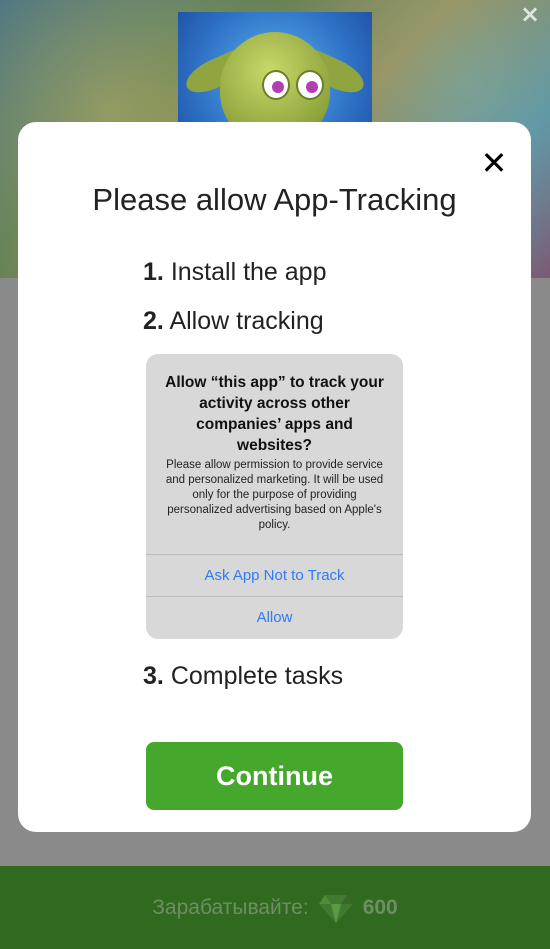  I want to click on step-complete-tasks: 3. Complete tasks, so click(243, 676).